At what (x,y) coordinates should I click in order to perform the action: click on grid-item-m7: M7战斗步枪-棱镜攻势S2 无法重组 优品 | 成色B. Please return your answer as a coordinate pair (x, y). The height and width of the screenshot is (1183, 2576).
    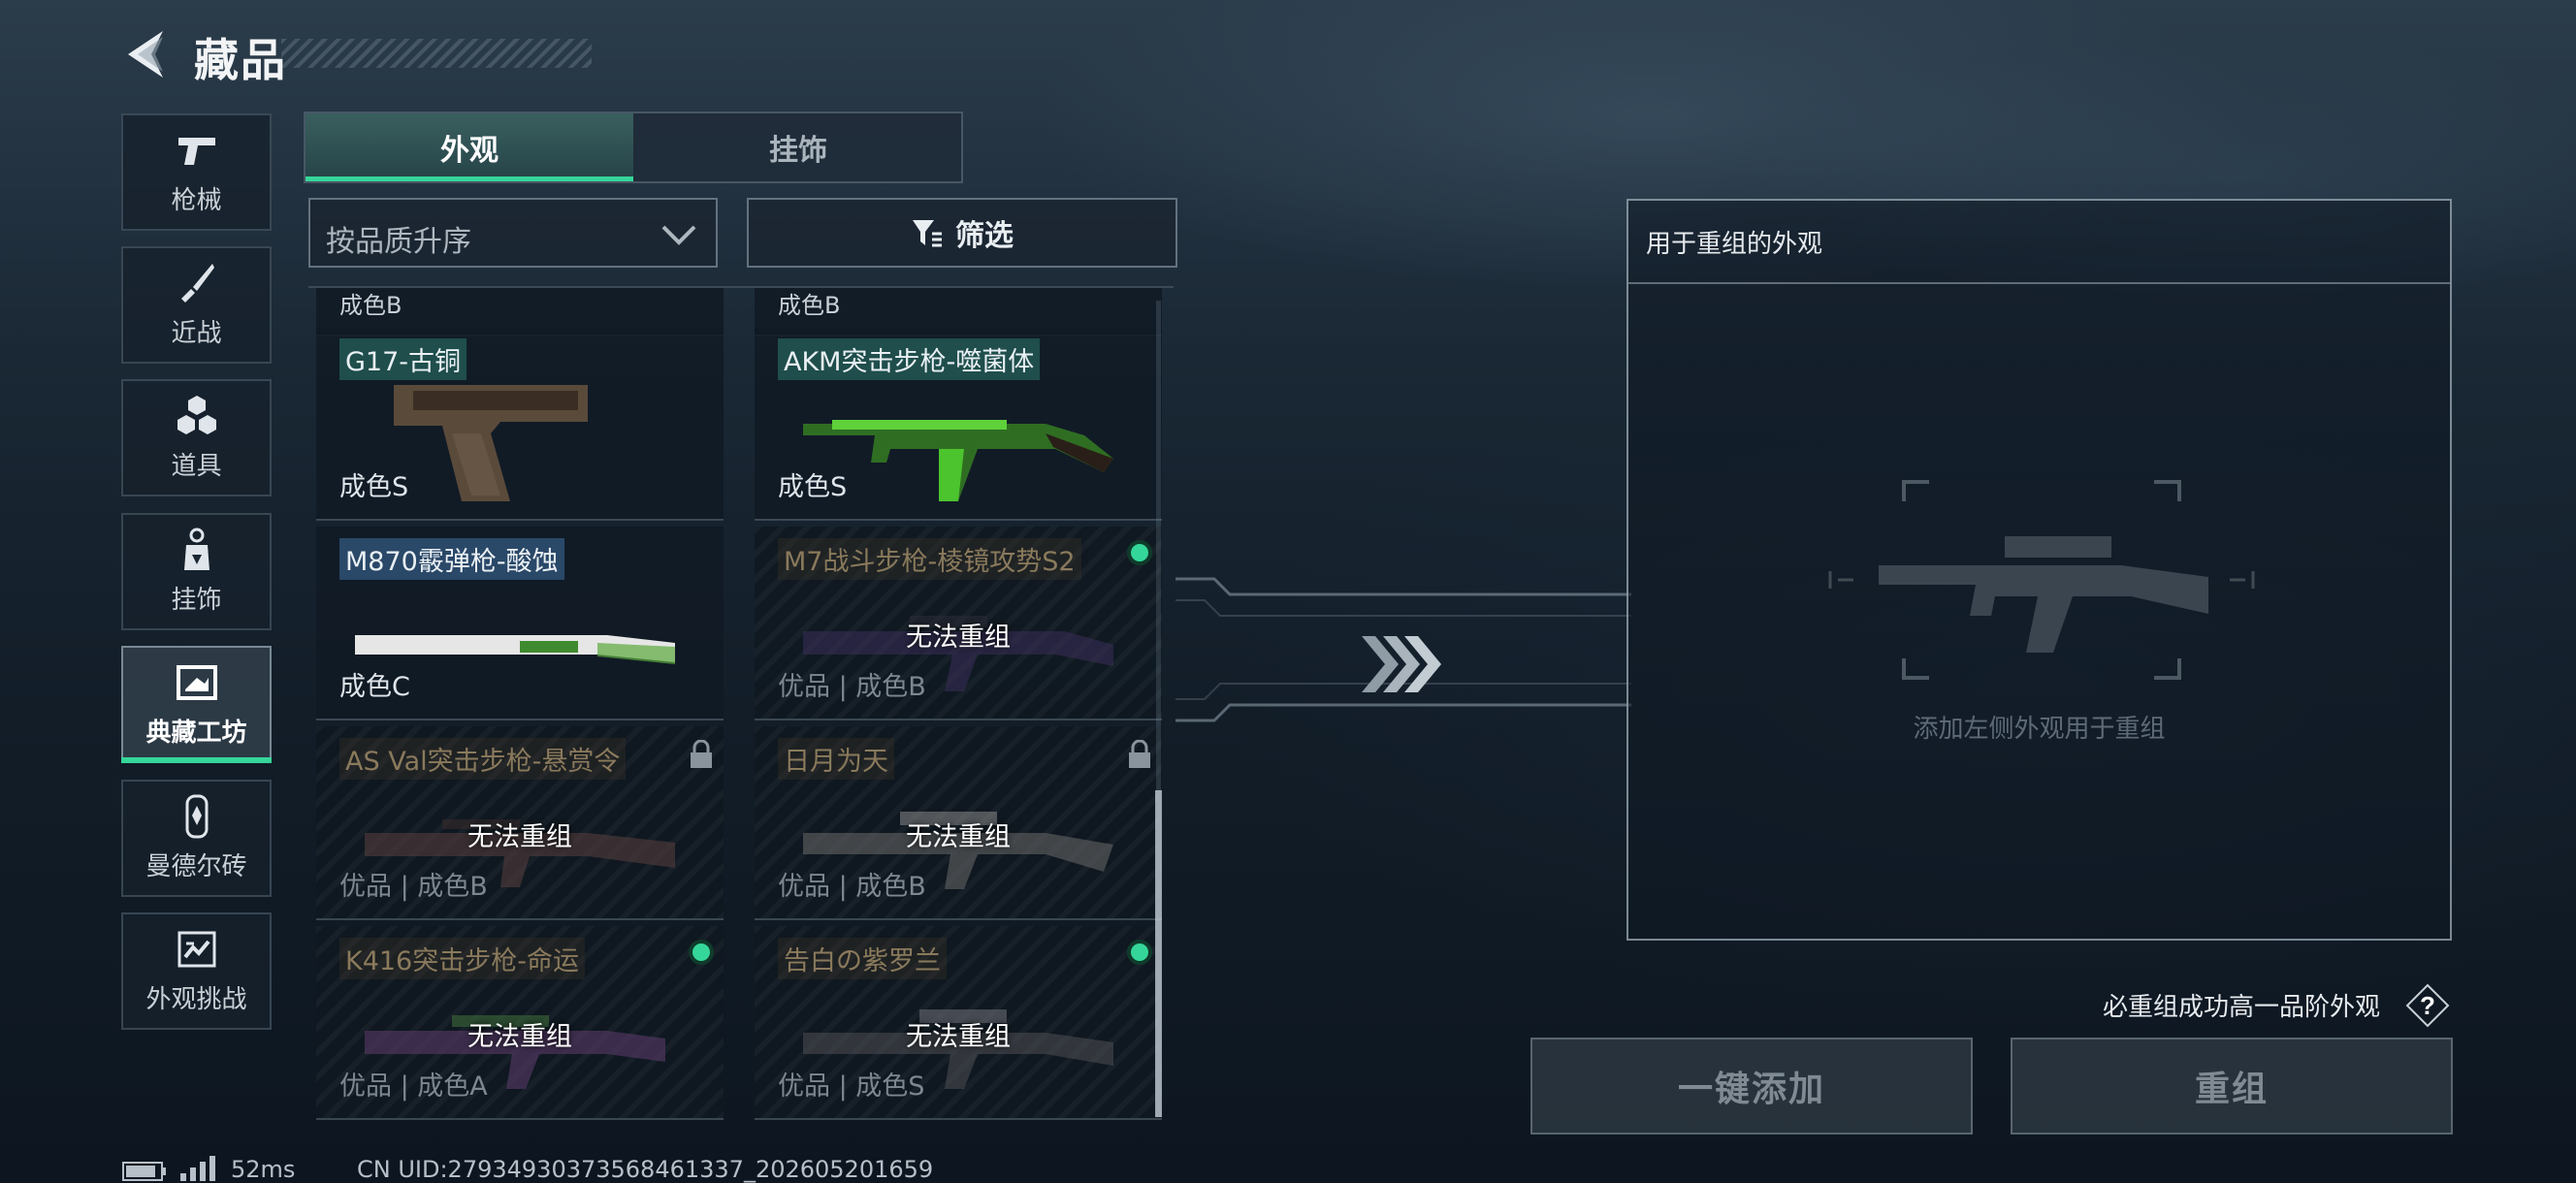
    Looking at the image, I should click on (958, 623).